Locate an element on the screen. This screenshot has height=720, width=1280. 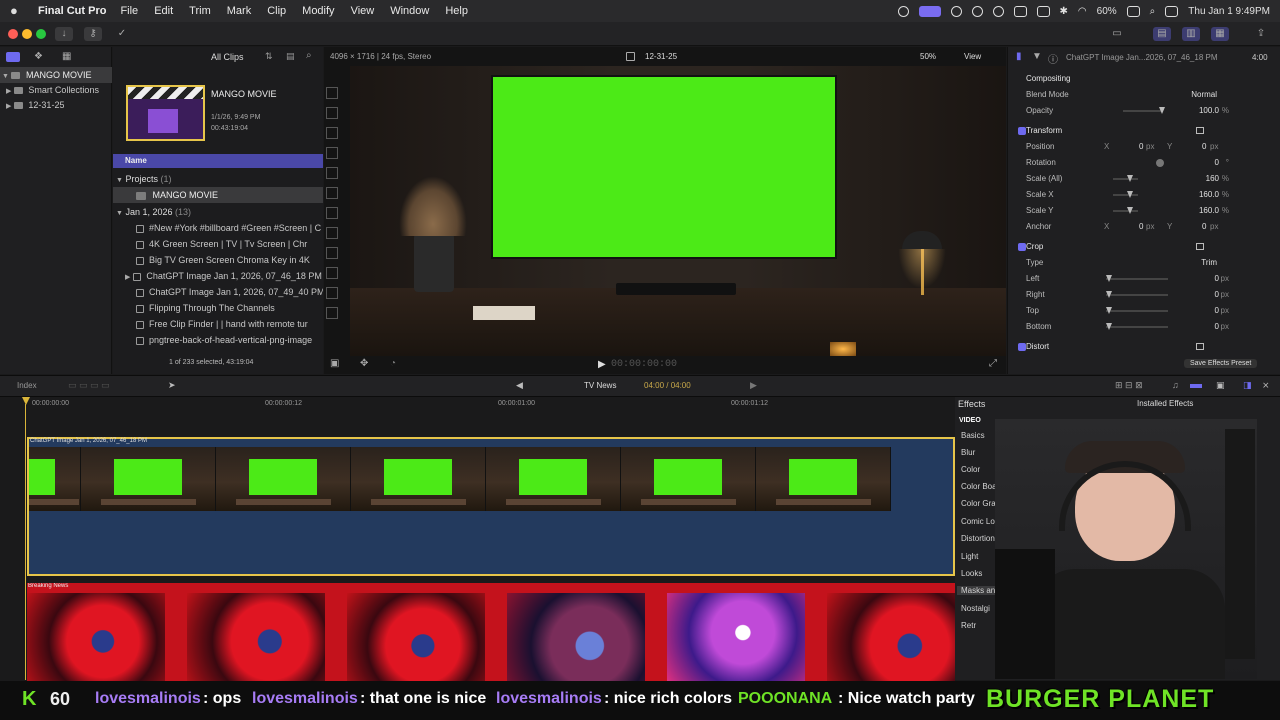
play-button: ▶ is located at coordinates (602, 364).